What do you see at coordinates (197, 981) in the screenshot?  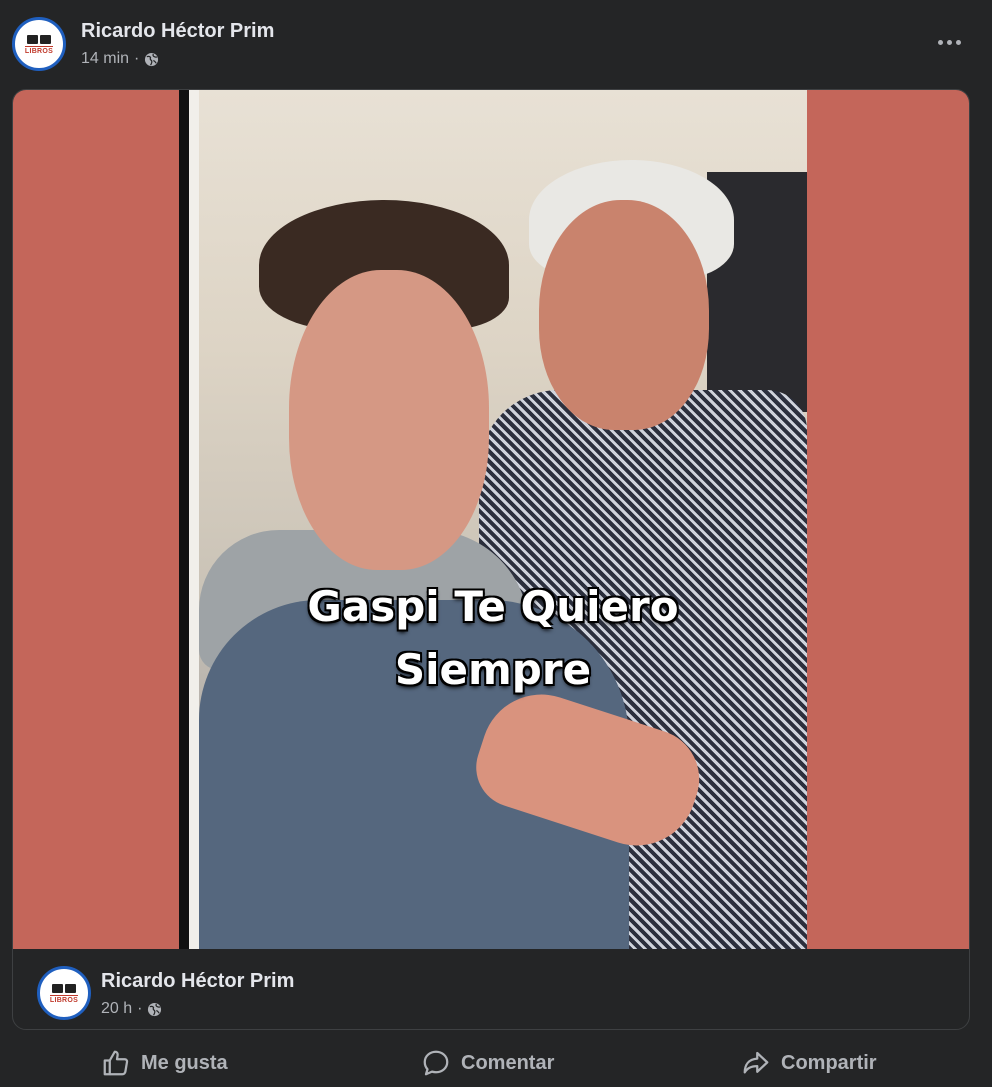 I see `shared-author-name: Ricardo Héctor Prim` at bounding box center [197, 981].